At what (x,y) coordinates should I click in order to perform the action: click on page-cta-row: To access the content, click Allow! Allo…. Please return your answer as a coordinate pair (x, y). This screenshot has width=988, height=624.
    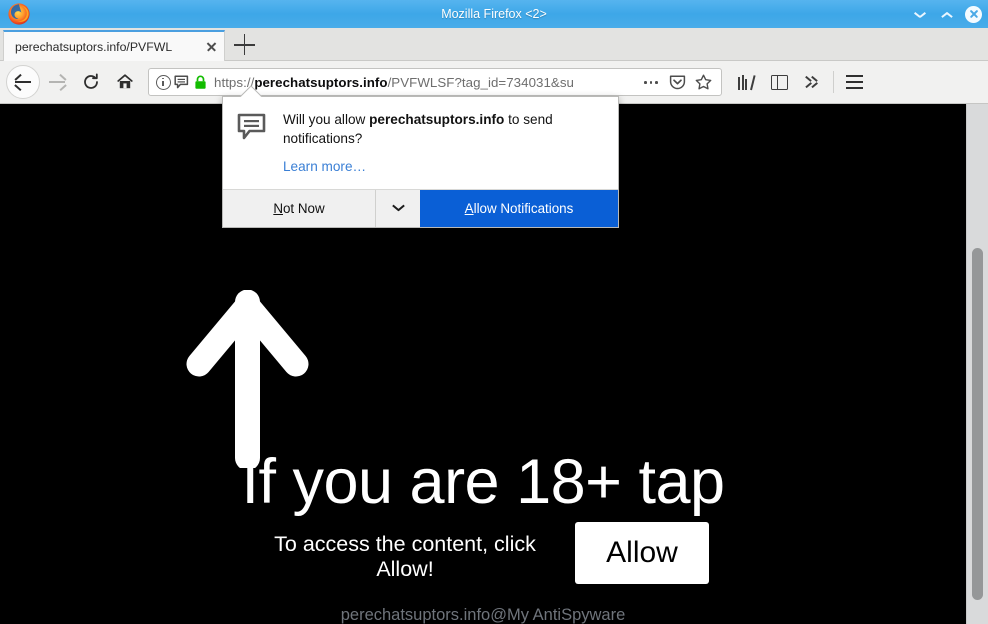
    Looking at the image, I should click on (483, 553).